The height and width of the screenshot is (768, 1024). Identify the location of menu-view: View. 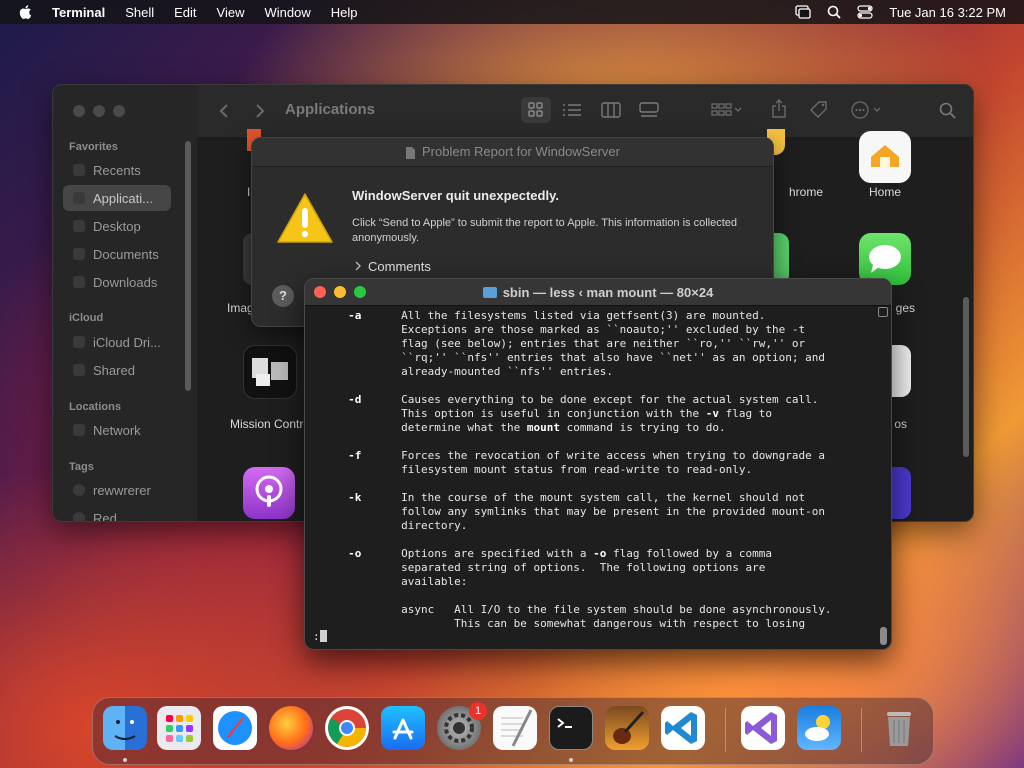
(231, 12).